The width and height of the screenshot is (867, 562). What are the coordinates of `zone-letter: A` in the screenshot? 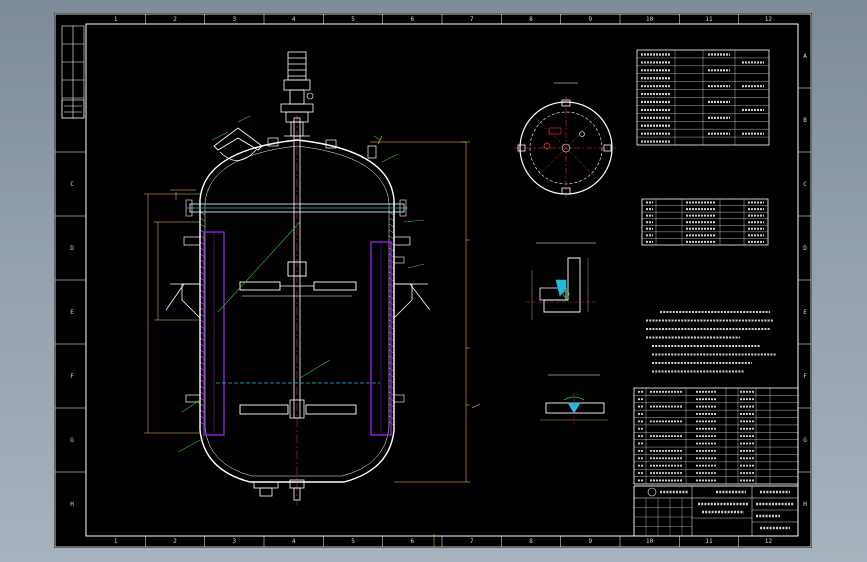 It's located at (805, 56).